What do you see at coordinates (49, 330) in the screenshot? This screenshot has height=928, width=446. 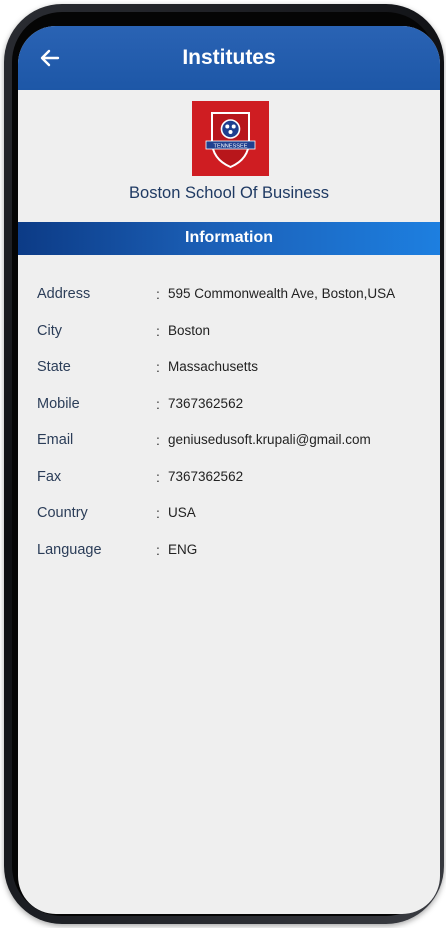 I see `detail-key: City` at bounding box center [49, 330].